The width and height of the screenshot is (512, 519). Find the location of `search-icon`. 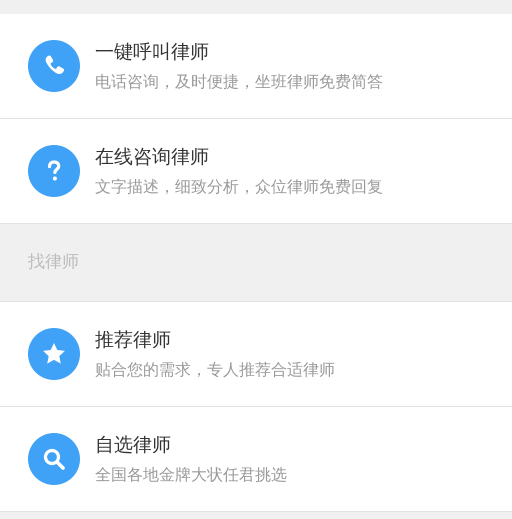

search-icon is located at coordinates (54, 459).